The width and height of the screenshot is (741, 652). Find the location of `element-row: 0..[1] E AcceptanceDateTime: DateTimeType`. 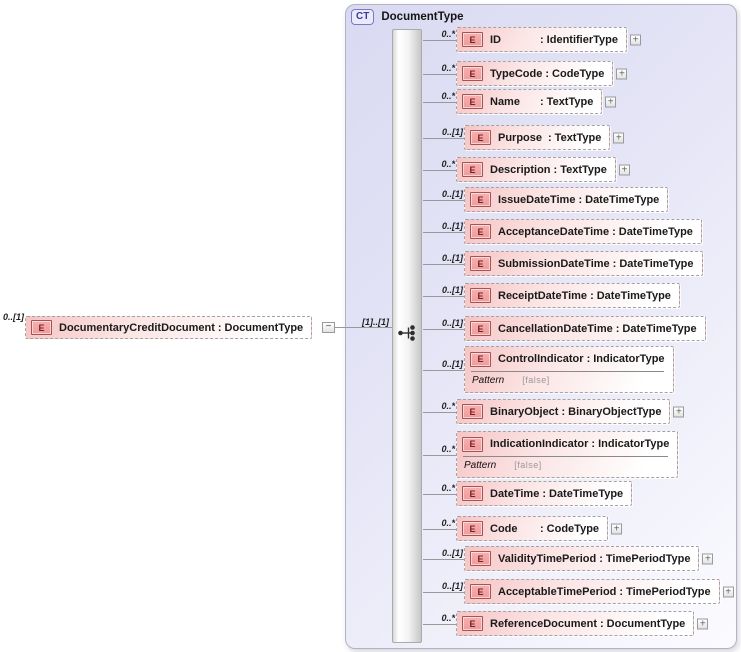

element-row: 0..[1] E AcceptanceDateTime: DateTimeType is located at coordinates (562, 231).